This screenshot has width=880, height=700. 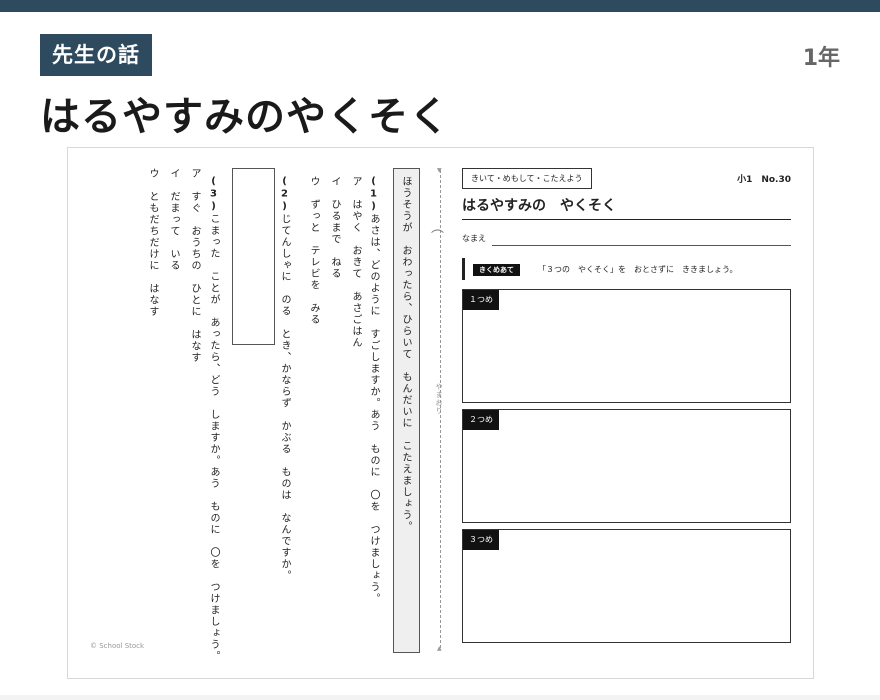 I want to click on goal-badge: きくめあて, so click(x=496, y=270).